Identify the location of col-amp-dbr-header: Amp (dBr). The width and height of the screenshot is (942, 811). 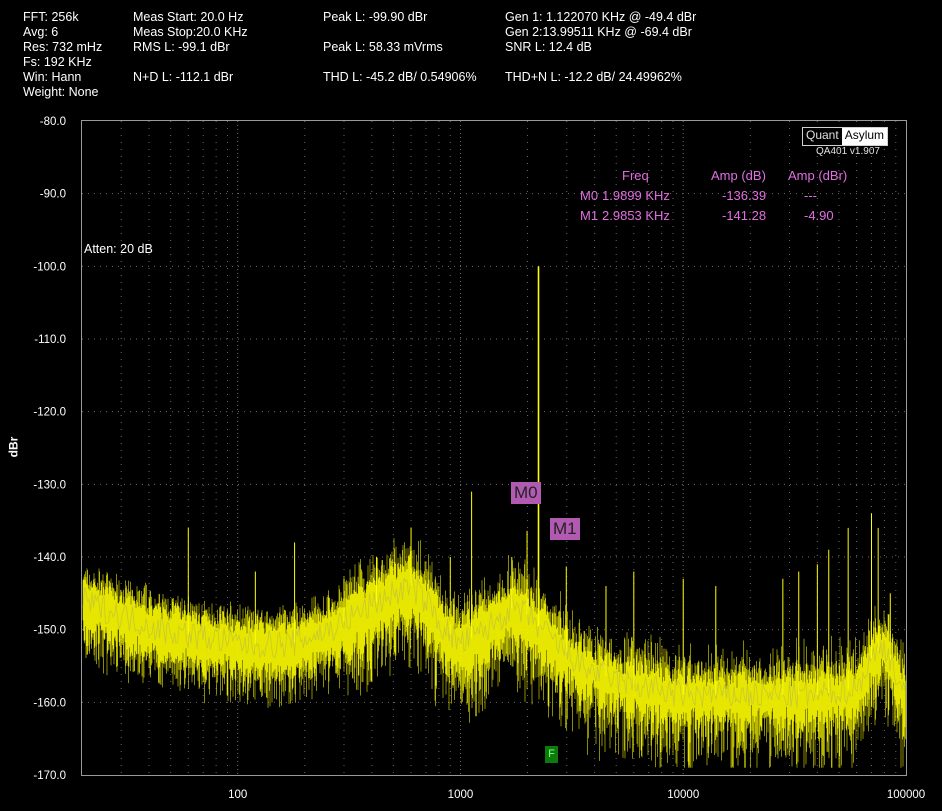
(818, 175).